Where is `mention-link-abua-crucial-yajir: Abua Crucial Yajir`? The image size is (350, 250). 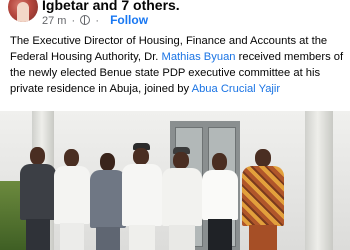 mention-link-abua-crucial-yajir: Abua Crucial Yajir is located at coordinates (236, 89).